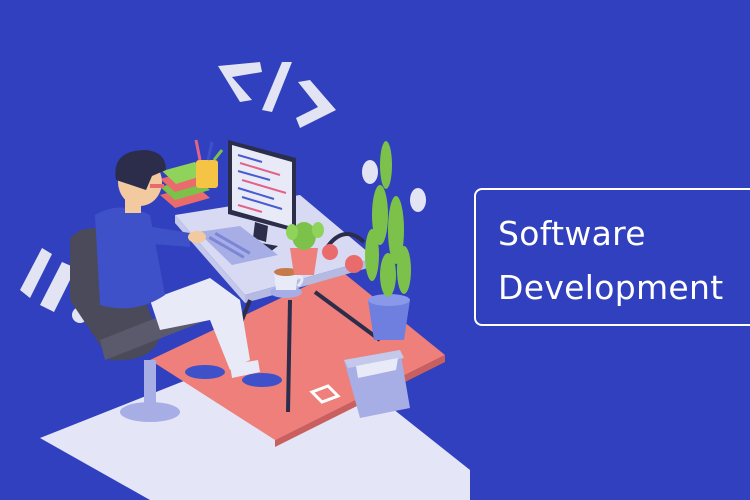  I want to click on title-line-software: Software, so click(572, 233).